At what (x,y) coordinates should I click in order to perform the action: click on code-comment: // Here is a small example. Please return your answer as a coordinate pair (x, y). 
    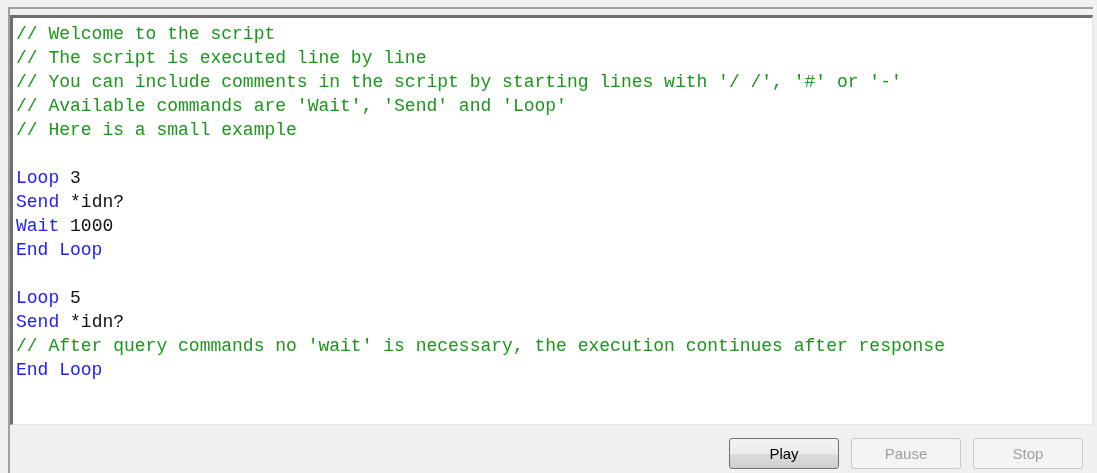
    Looking at the image, I should click on (156, 130).